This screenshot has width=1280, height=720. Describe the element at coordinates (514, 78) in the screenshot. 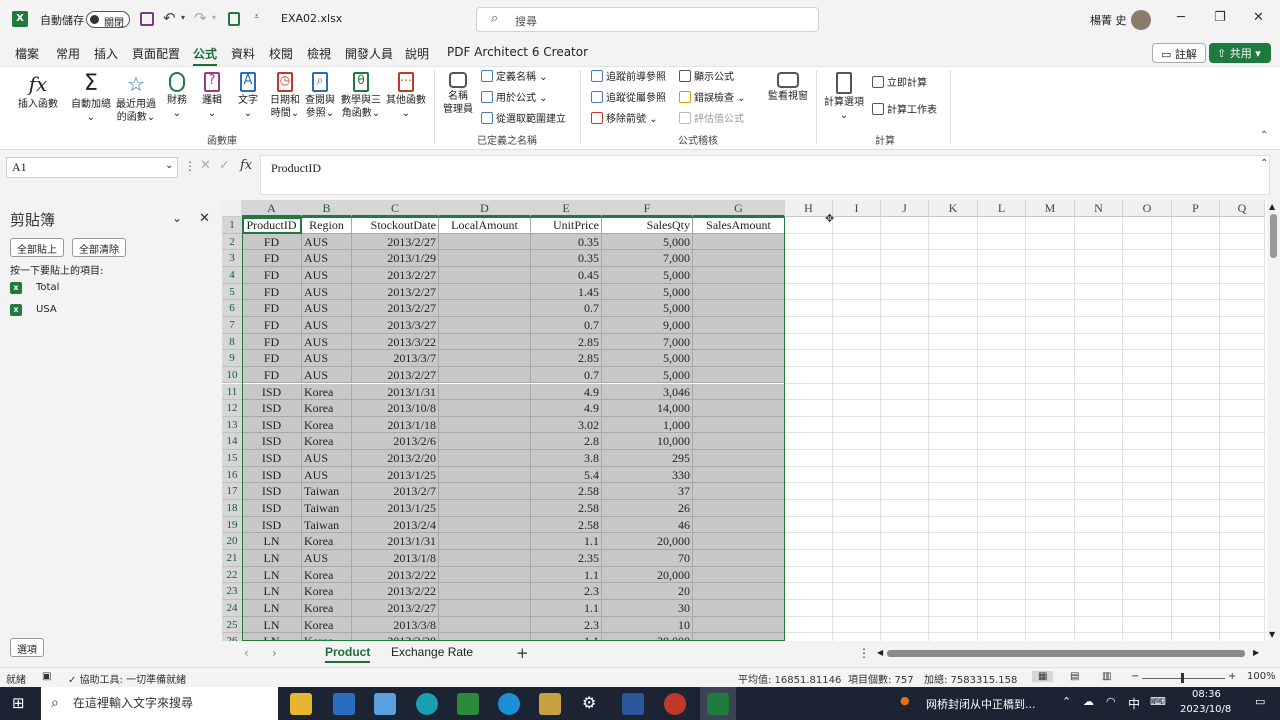

I see `define-name-button: 定義名稱 ⌄` at that location.